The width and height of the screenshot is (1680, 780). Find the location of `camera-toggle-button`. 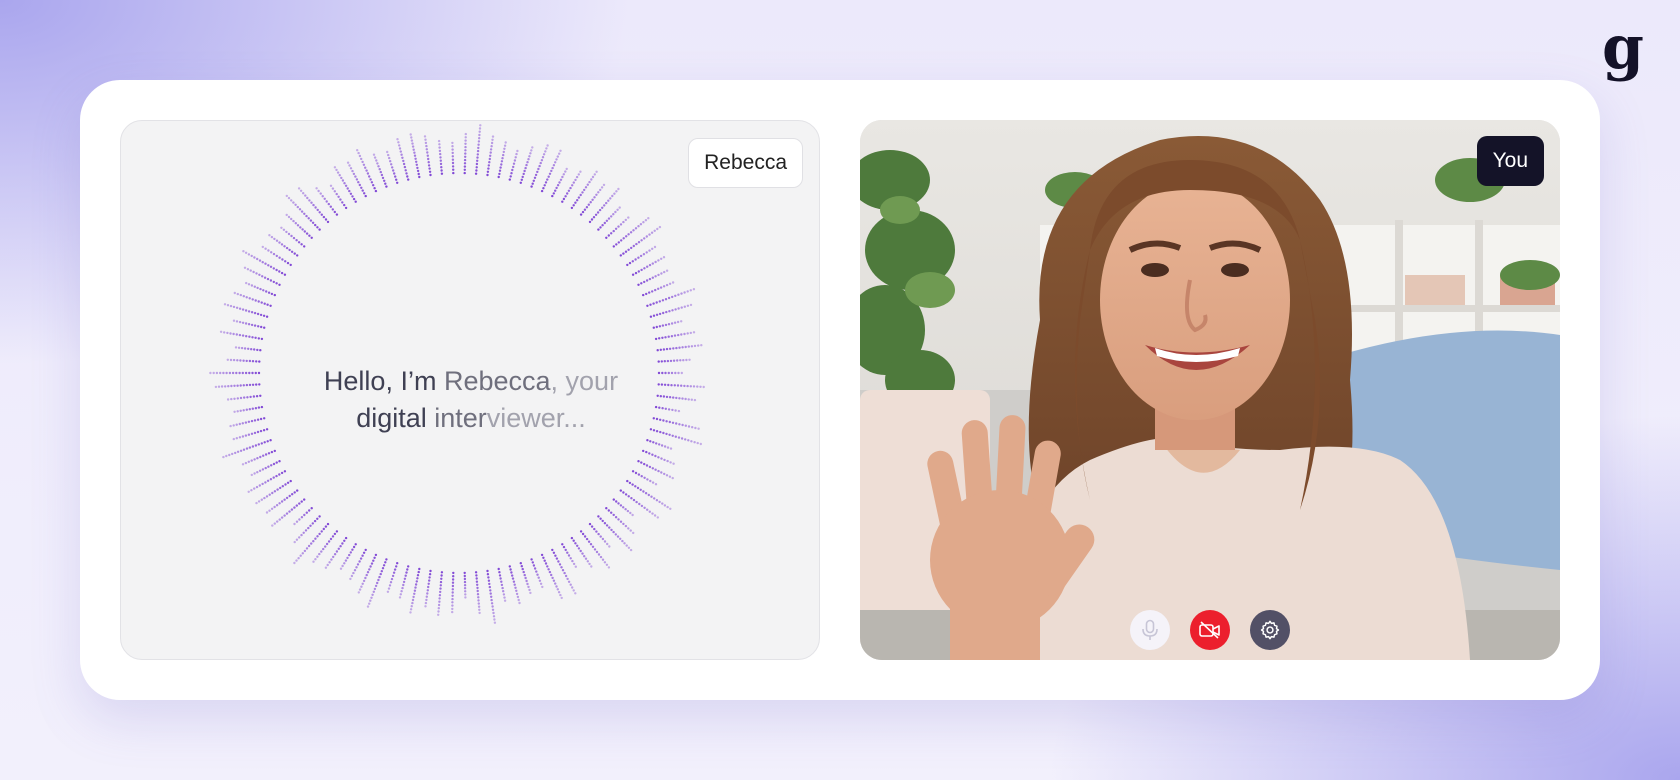

camera-toggle-button is located at coordinates (1210, 630).